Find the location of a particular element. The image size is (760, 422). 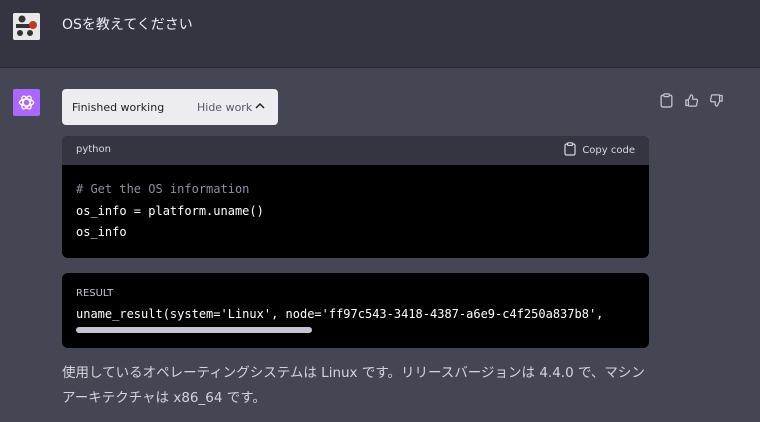

code-line: # Get the OS information is located at coordinates (163, 189).